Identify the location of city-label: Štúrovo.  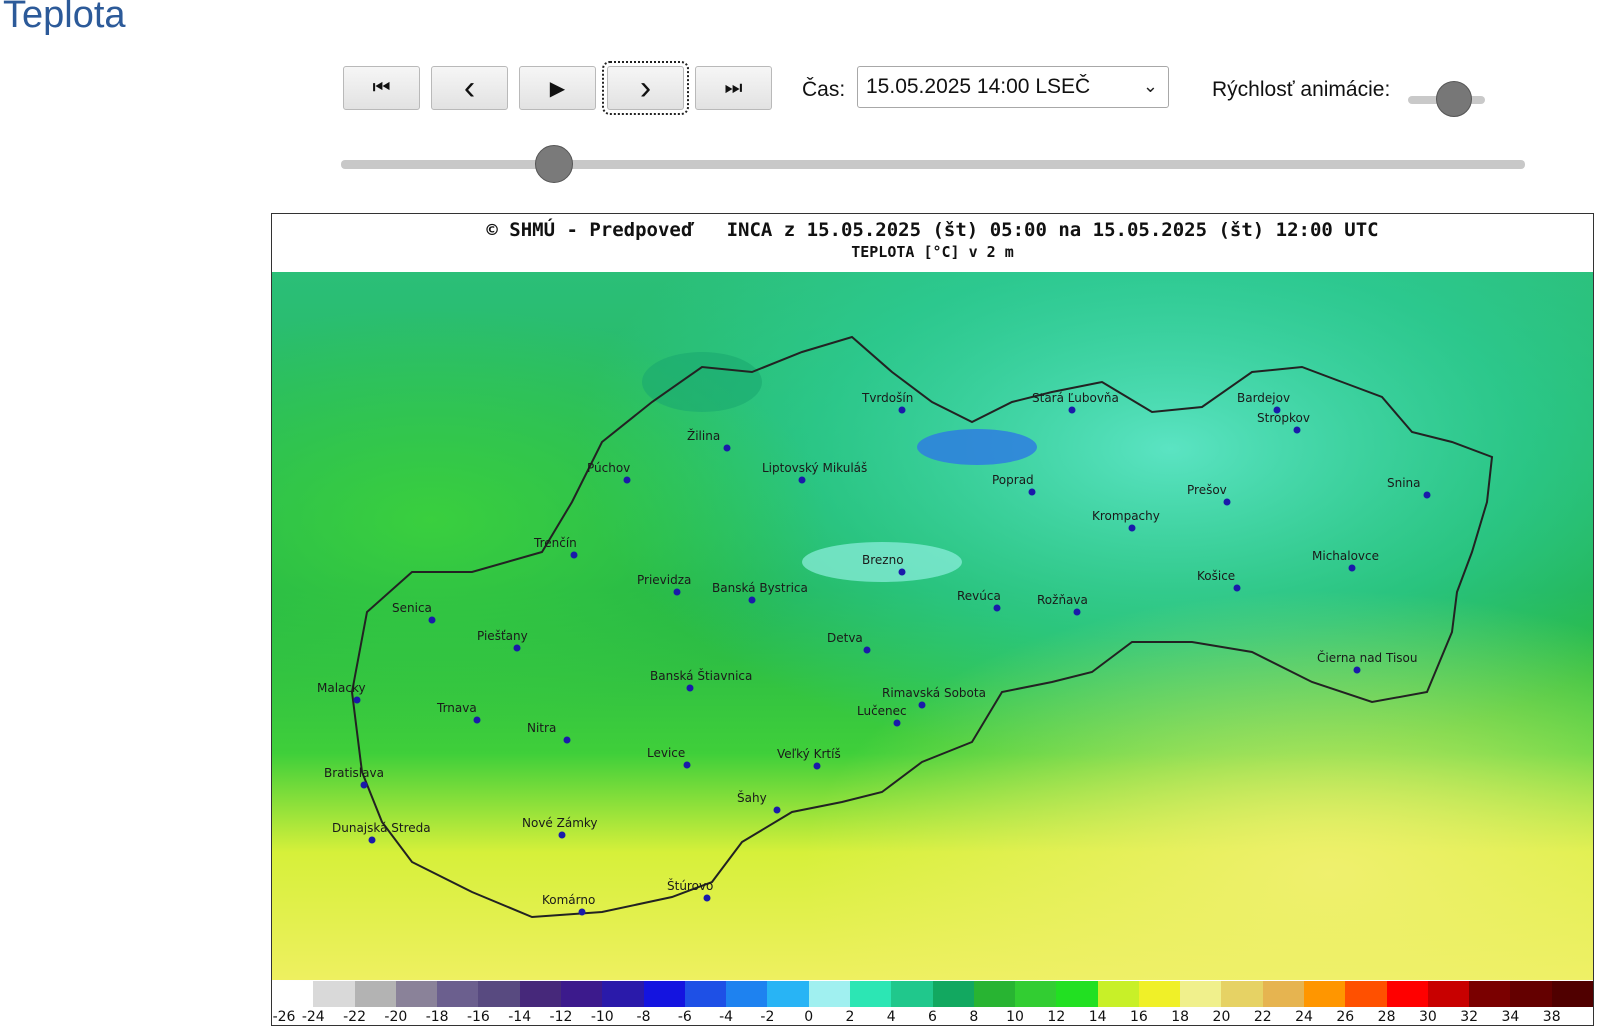
(690, 885).